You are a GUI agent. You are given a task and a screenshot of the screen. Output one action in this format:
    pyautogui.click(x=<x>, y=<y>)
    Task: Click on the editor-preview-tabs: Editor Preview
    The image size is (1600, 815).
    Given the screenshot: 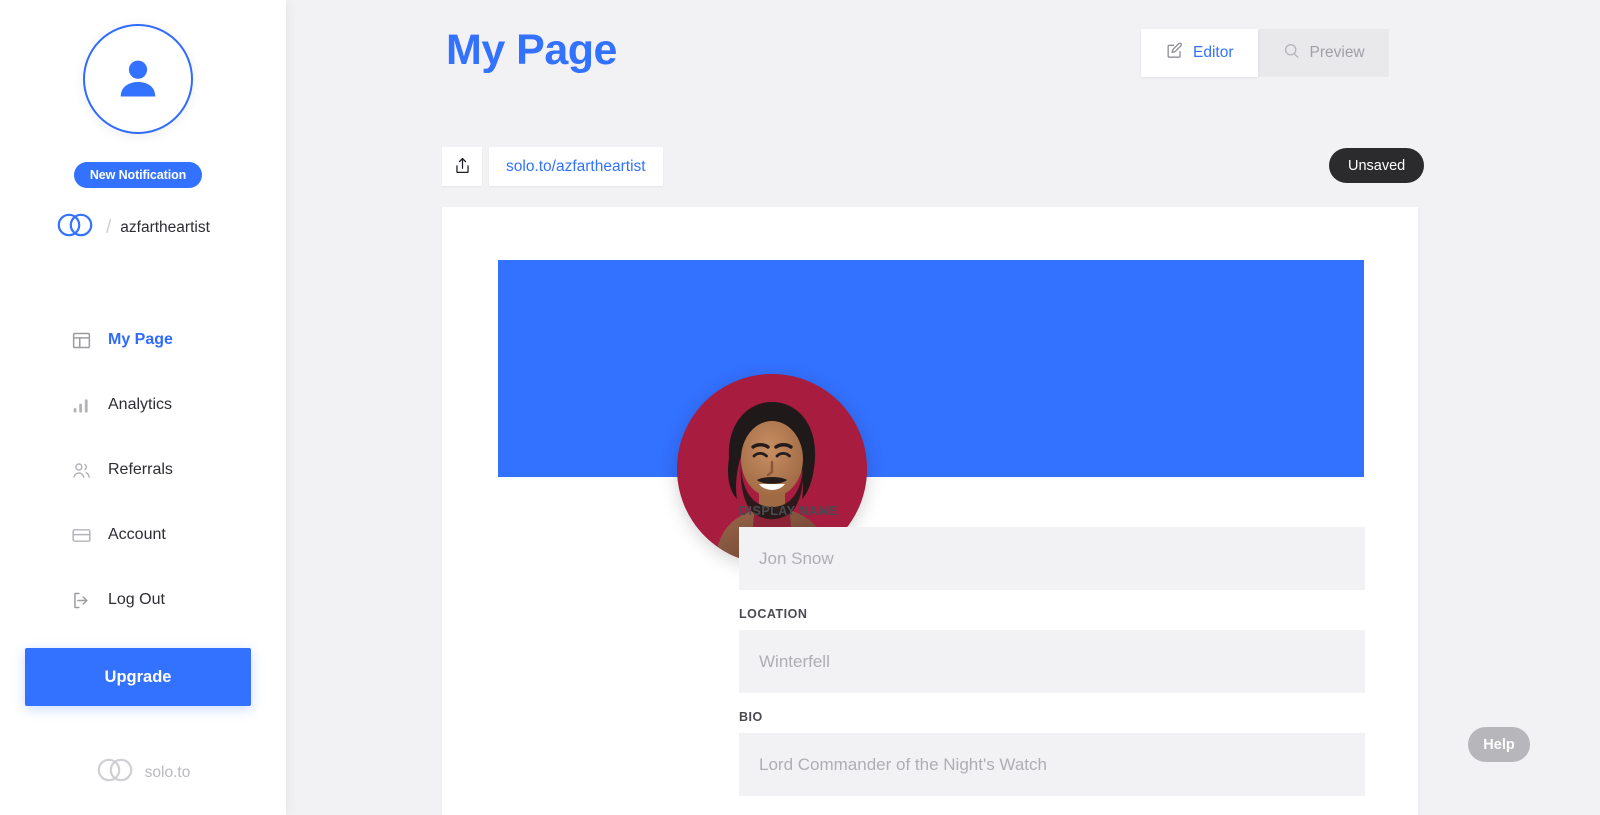 What is the action you would take?
    pyautogui.click(x=1265, y=53)
    